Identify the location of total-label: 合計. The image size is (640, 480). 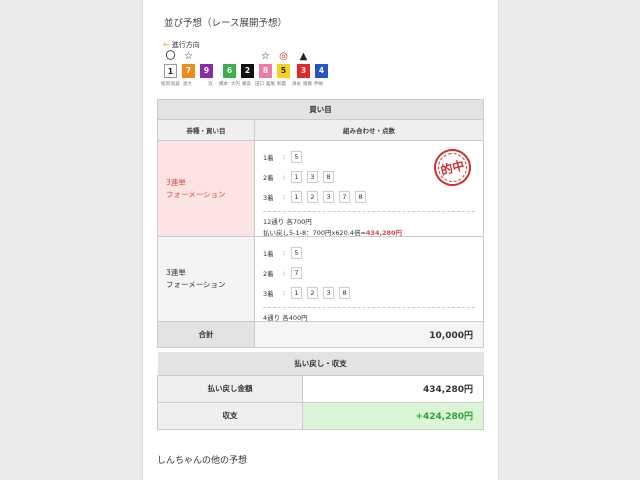
(206, 334).